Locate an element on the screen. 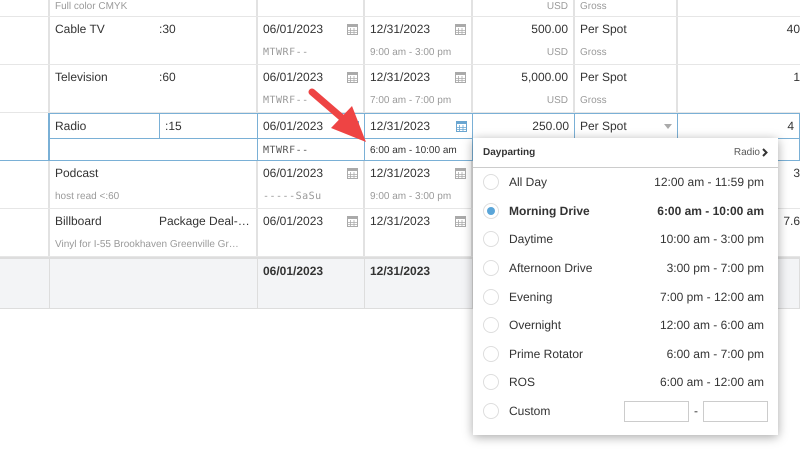 Image resolution: width=800 pixels, height=450 pixels. time-range: 12:00 am - 11:59 pm is located at coordinates (709, 182).